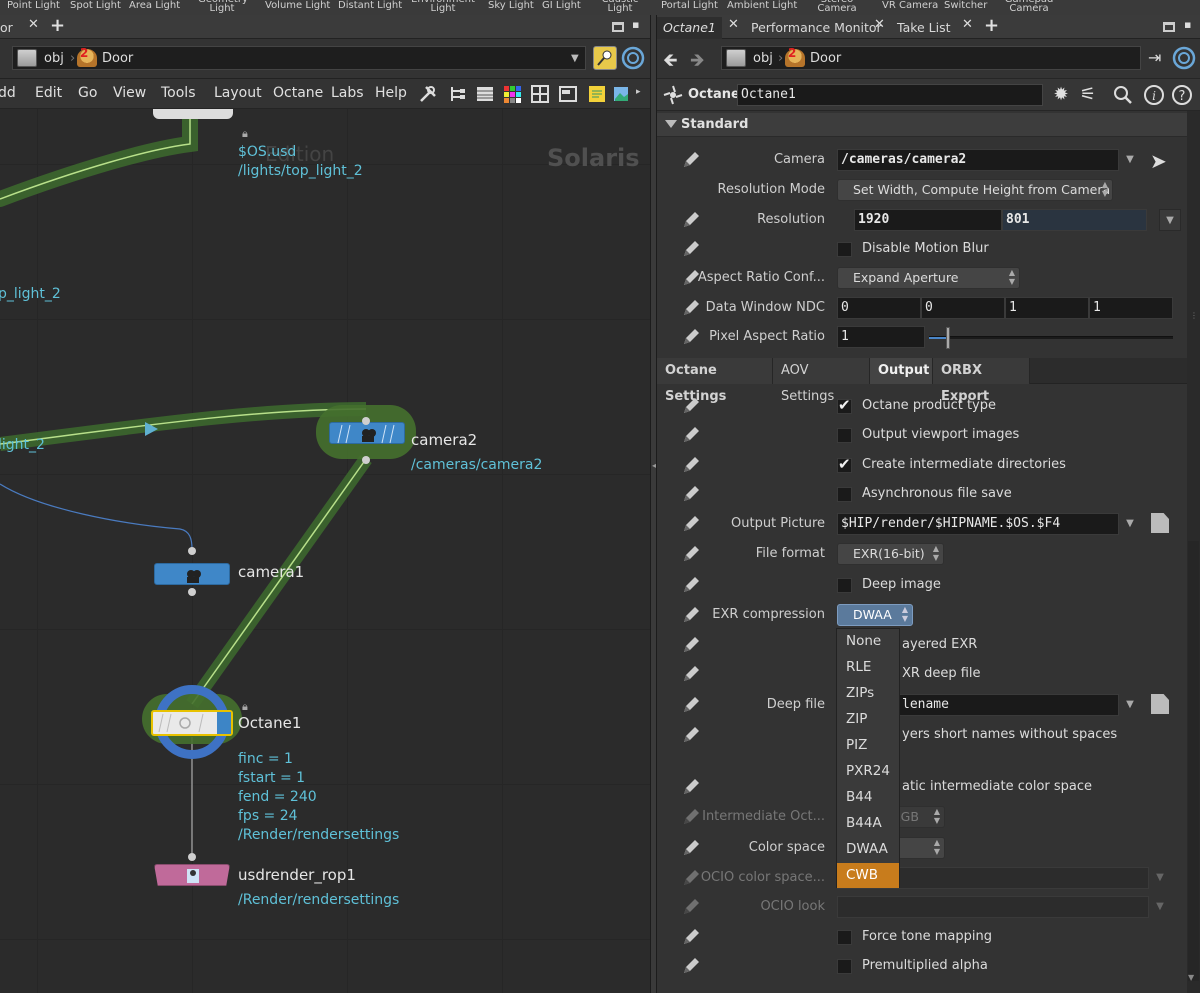  I want to click on path-field: obj › 2 Door ▼, so click(299, 58).